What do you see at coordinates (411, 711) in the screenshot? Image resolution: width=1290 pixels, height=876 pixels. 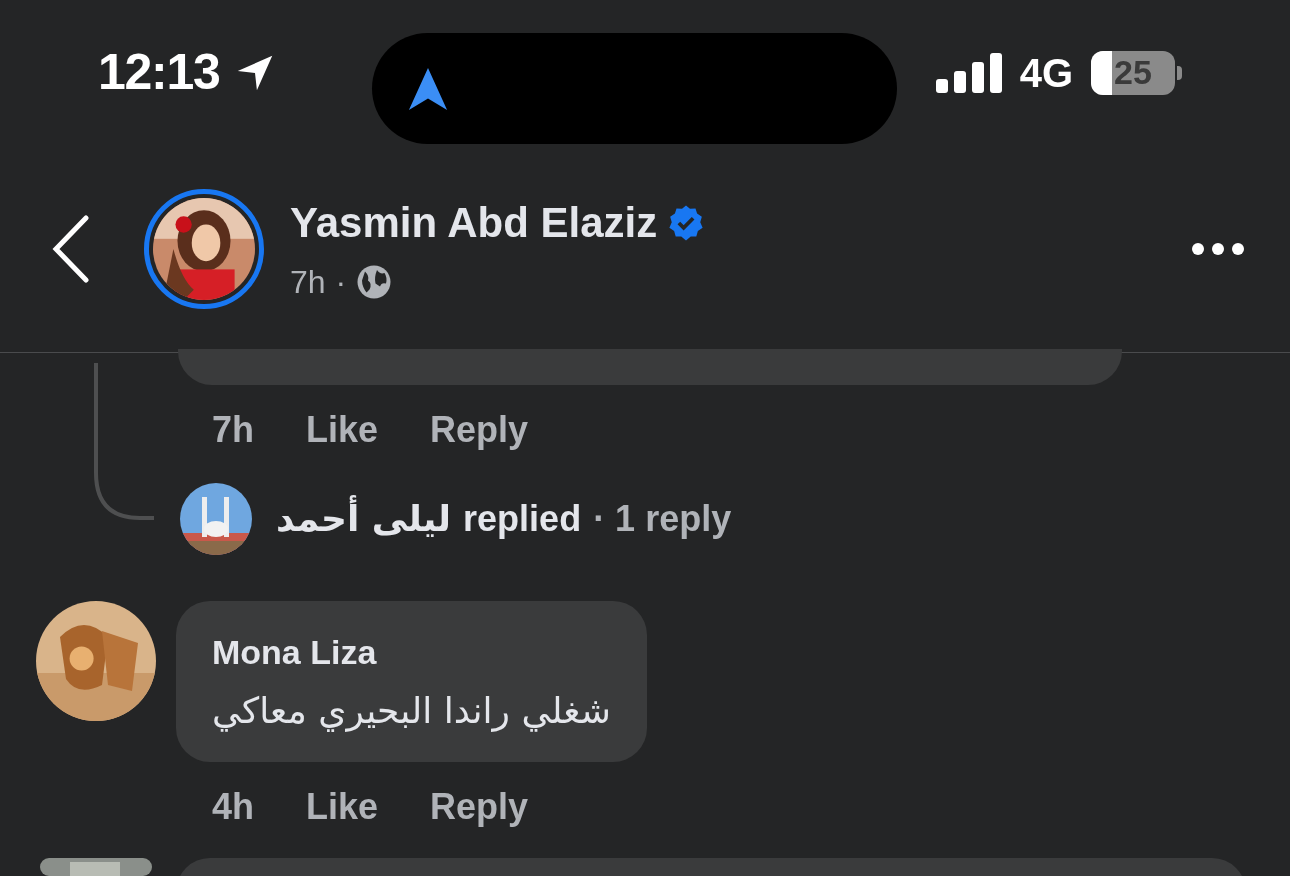 I see `comment-text: شغلي راندا البحيري معاكي` at bounding box center [411, 711].